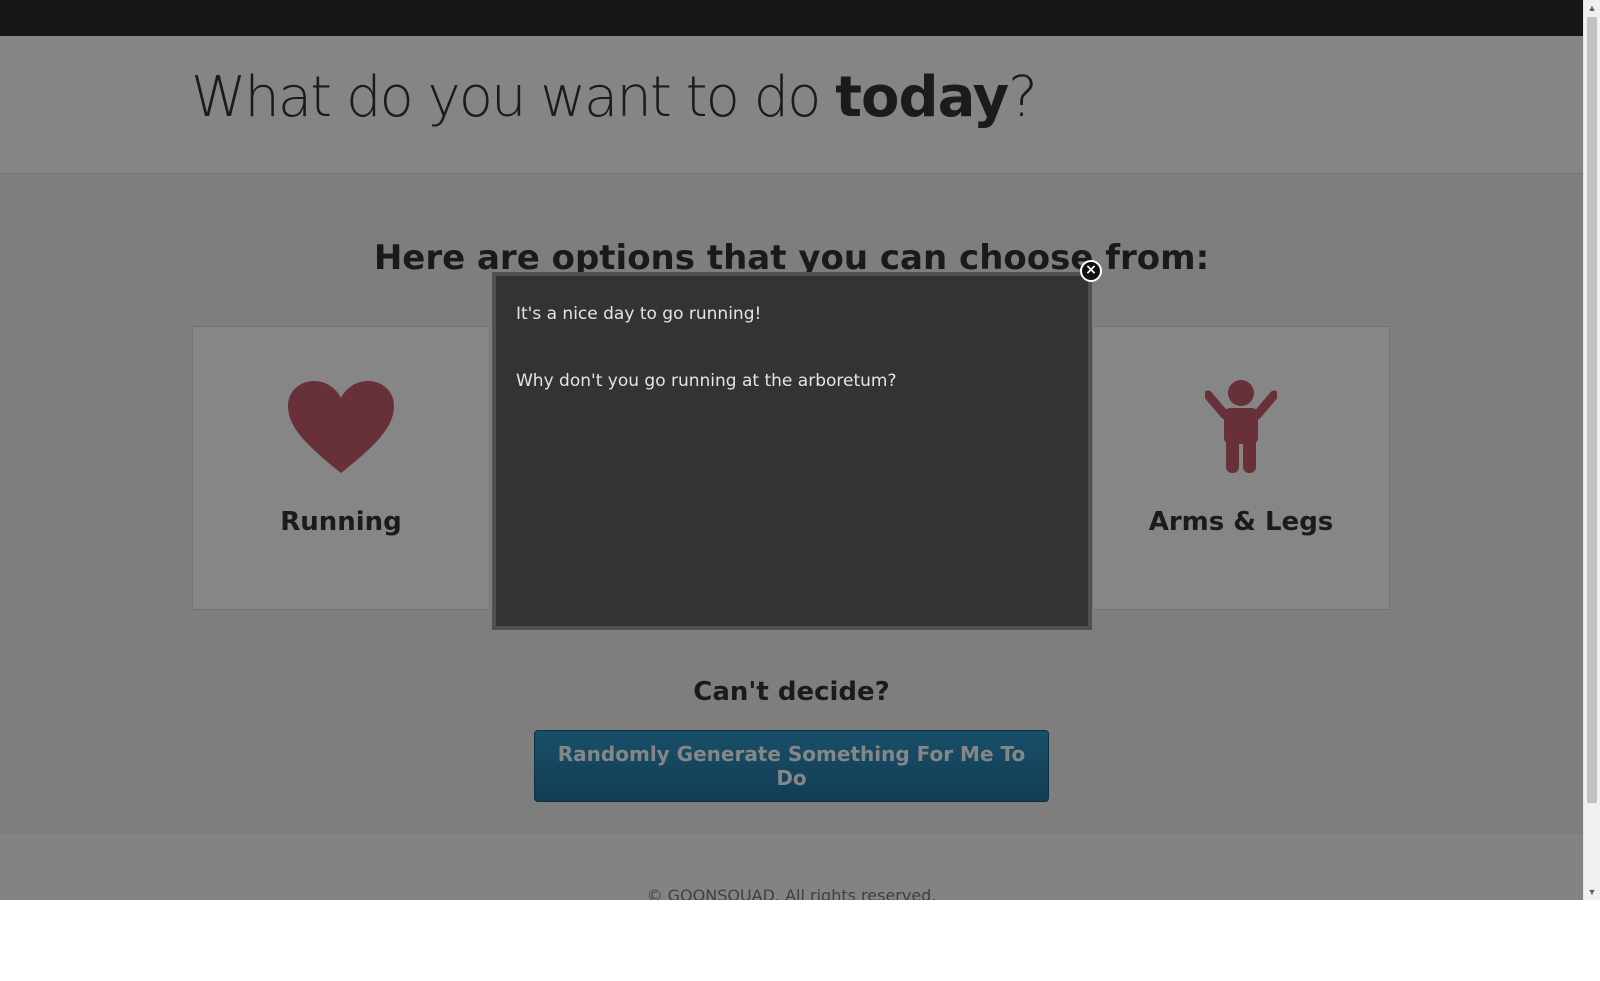 The width and height of the screenshot is (1600, 981). I want to click on modal-message: It's a nice day to go running!, so click(639, 314).